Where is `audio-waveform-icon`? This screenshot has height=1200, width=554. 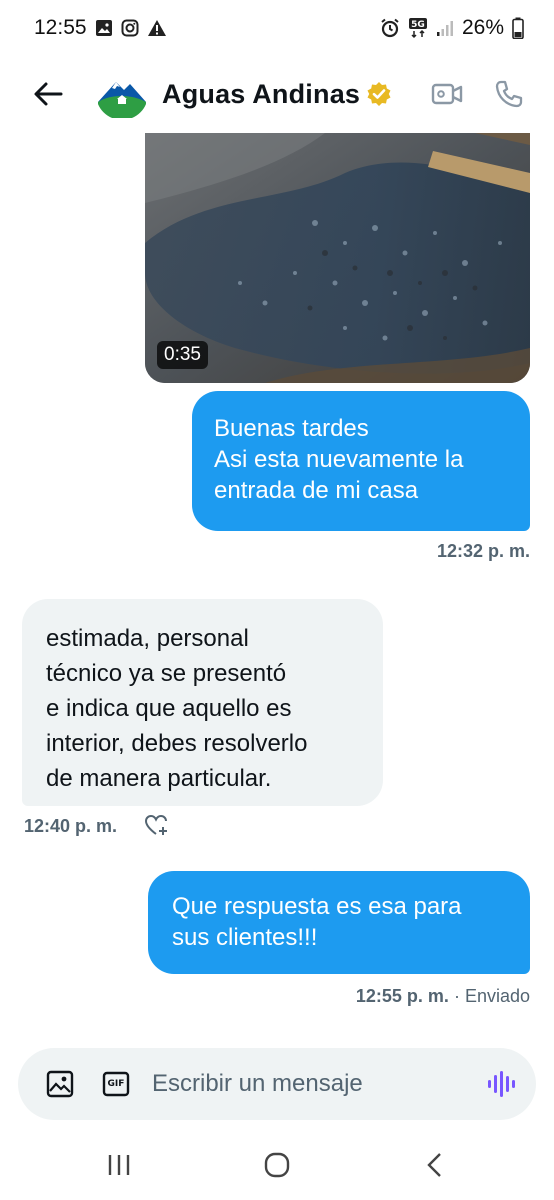 audio-waveform-icon is located at coordinates (501, 1084).